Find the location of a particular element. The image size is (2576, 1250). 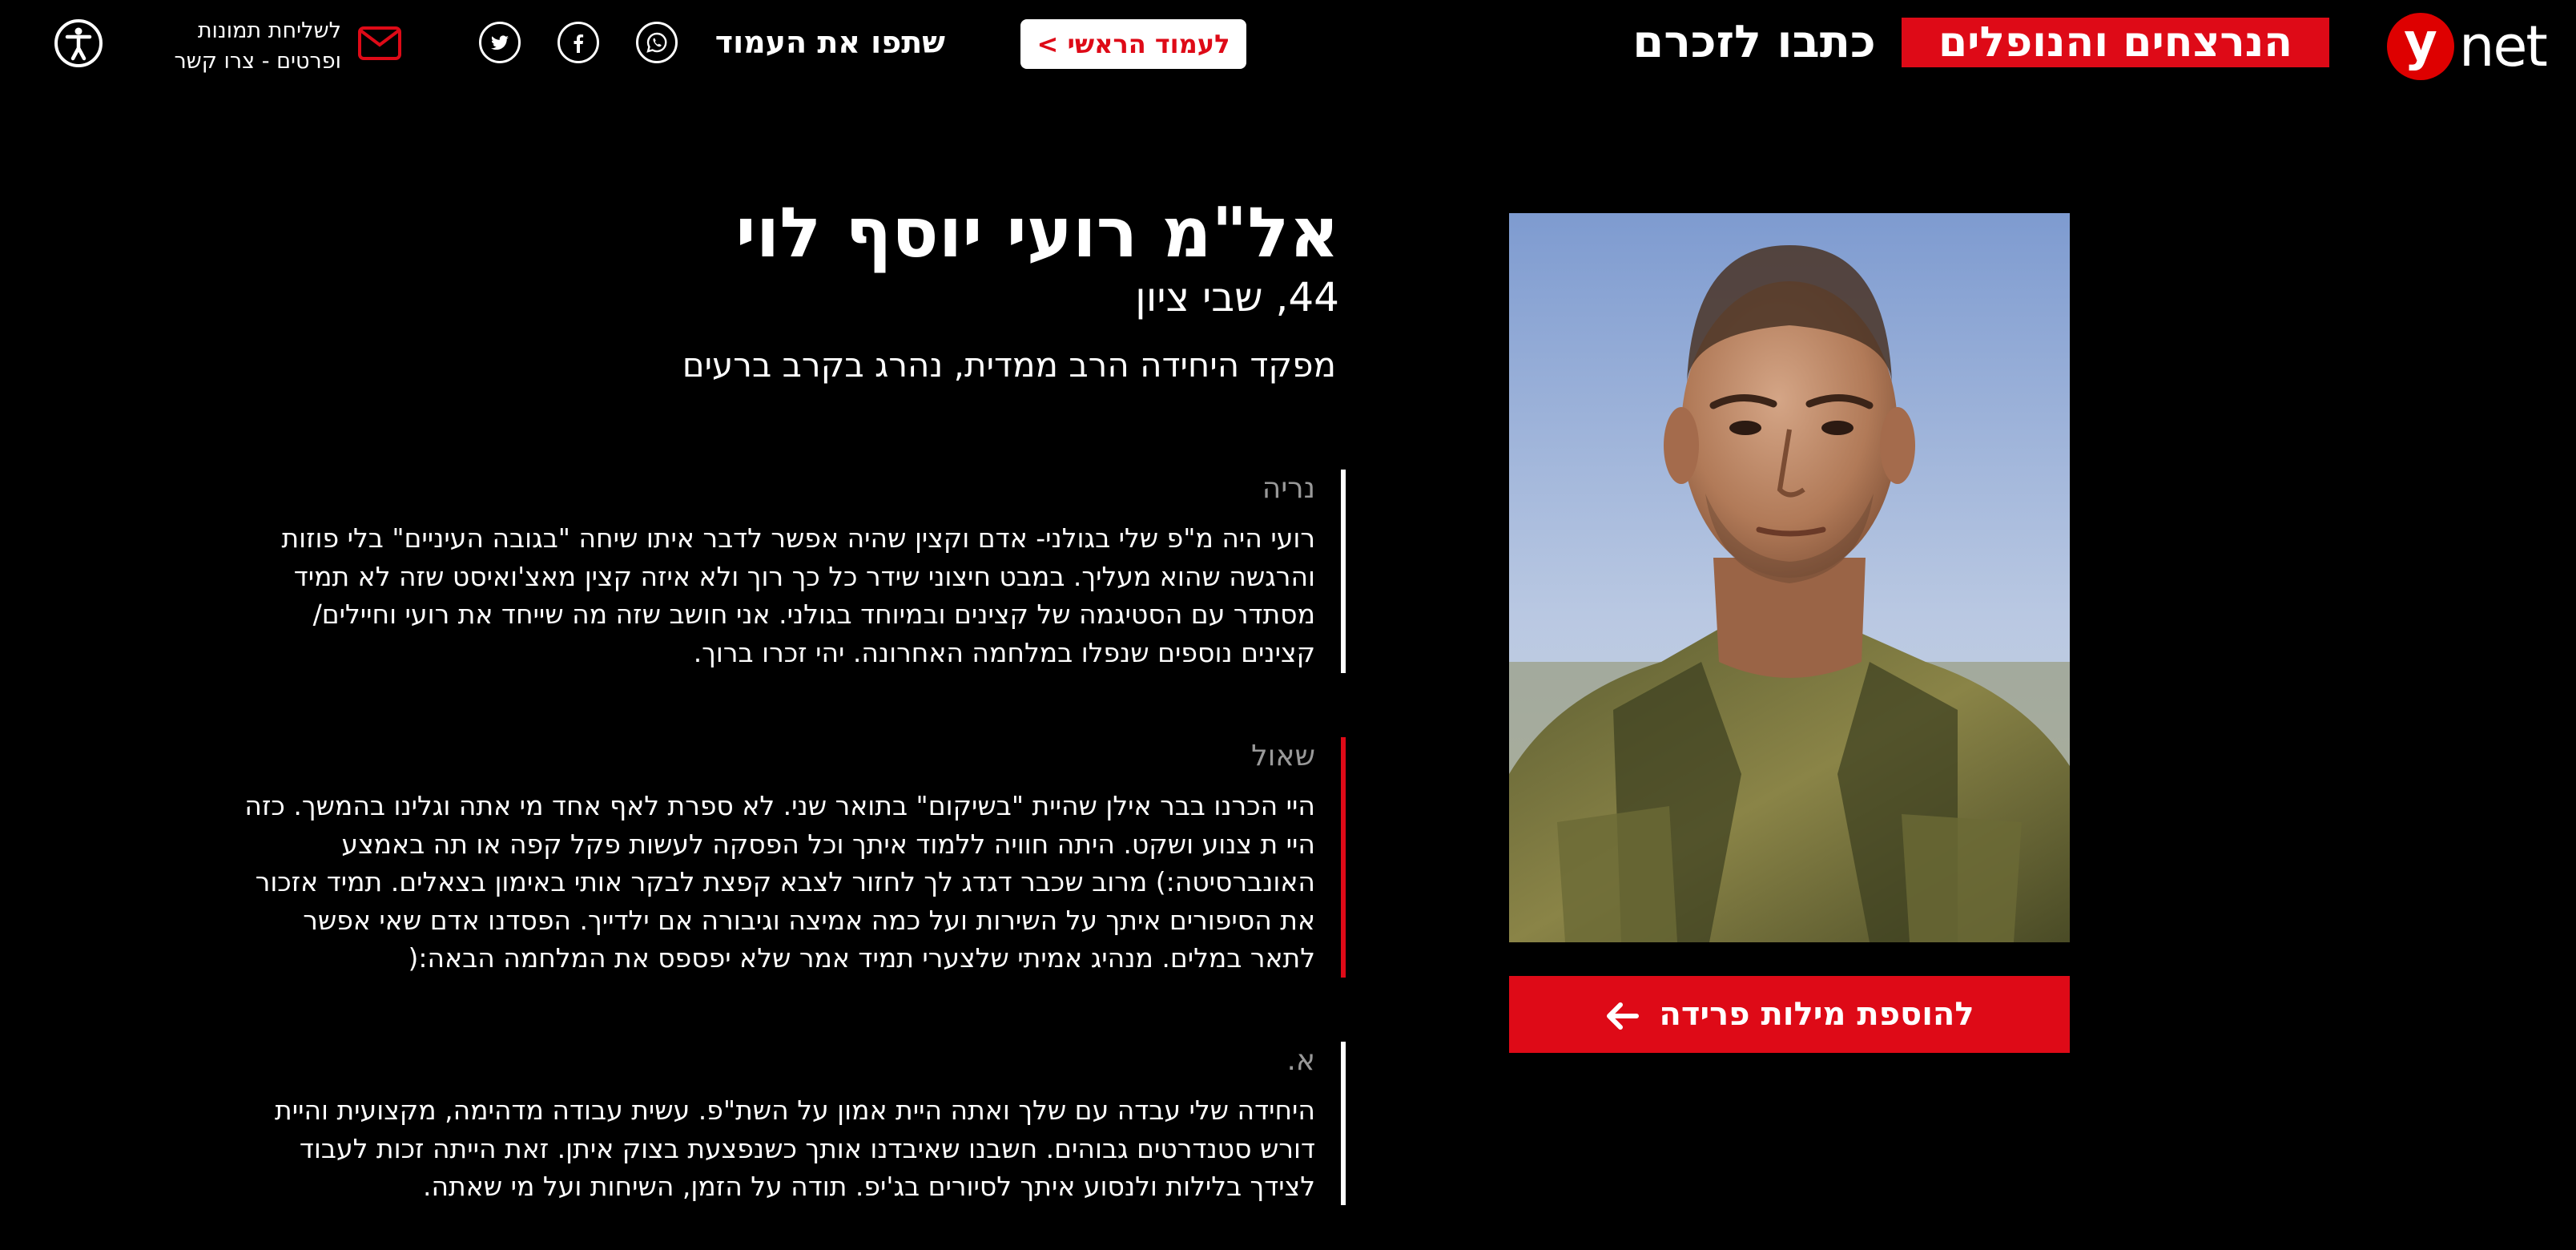

comment-author: נריה is located at coordinates (1288, 489).